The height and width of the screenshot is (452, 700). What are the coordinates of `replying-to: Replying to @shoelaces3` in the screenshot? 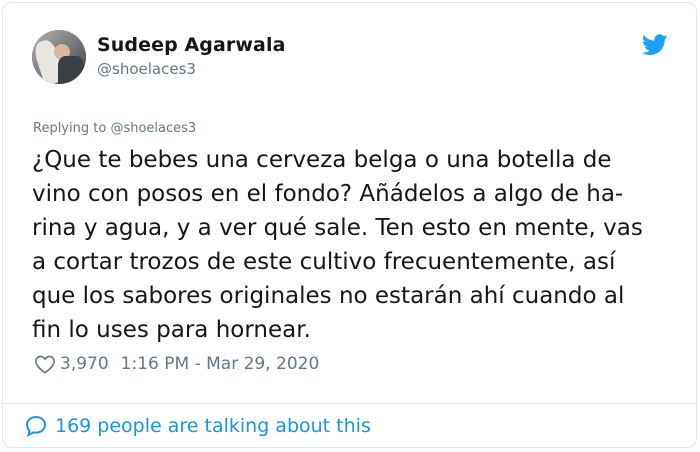 It's located at (114, 128).